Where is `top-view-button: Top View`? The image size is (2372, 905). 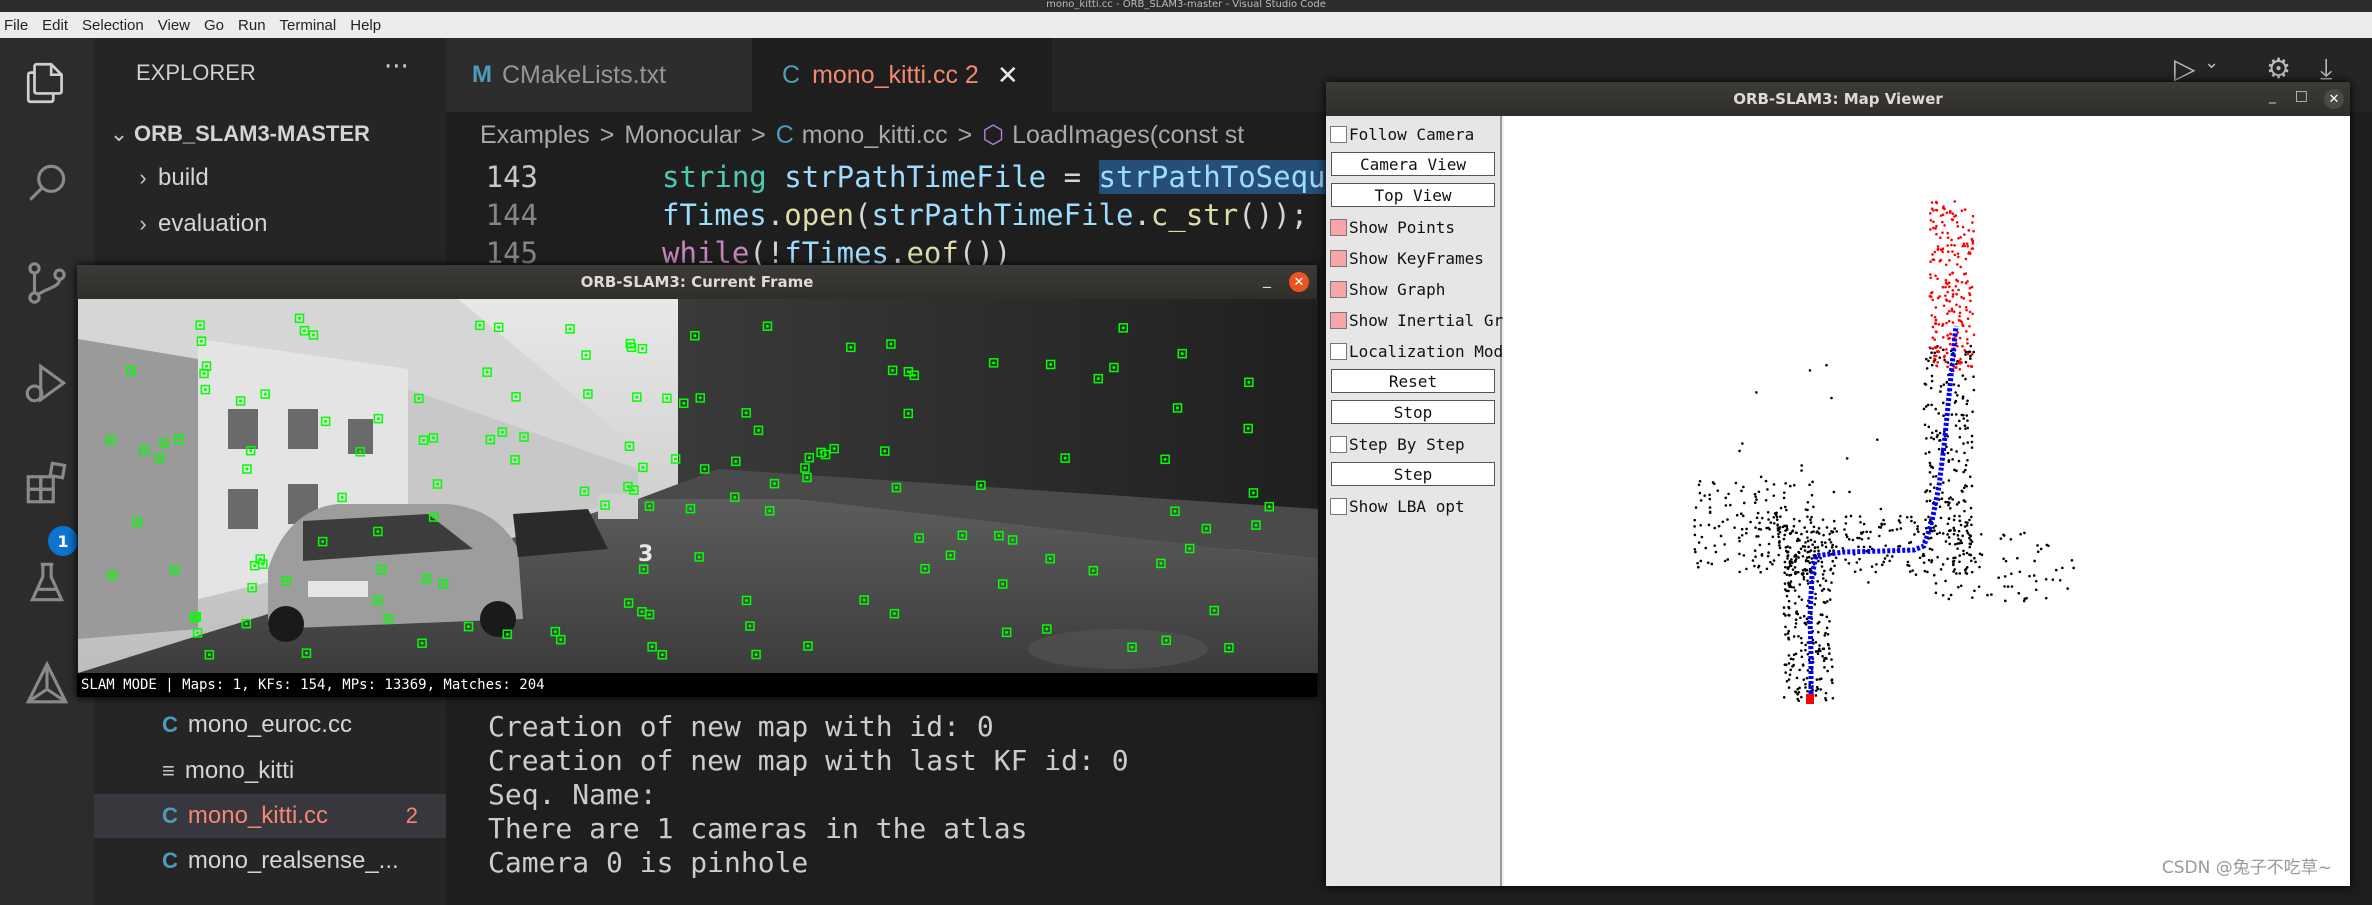 top-view-button: Top View is located at coordinates (1413, 195).